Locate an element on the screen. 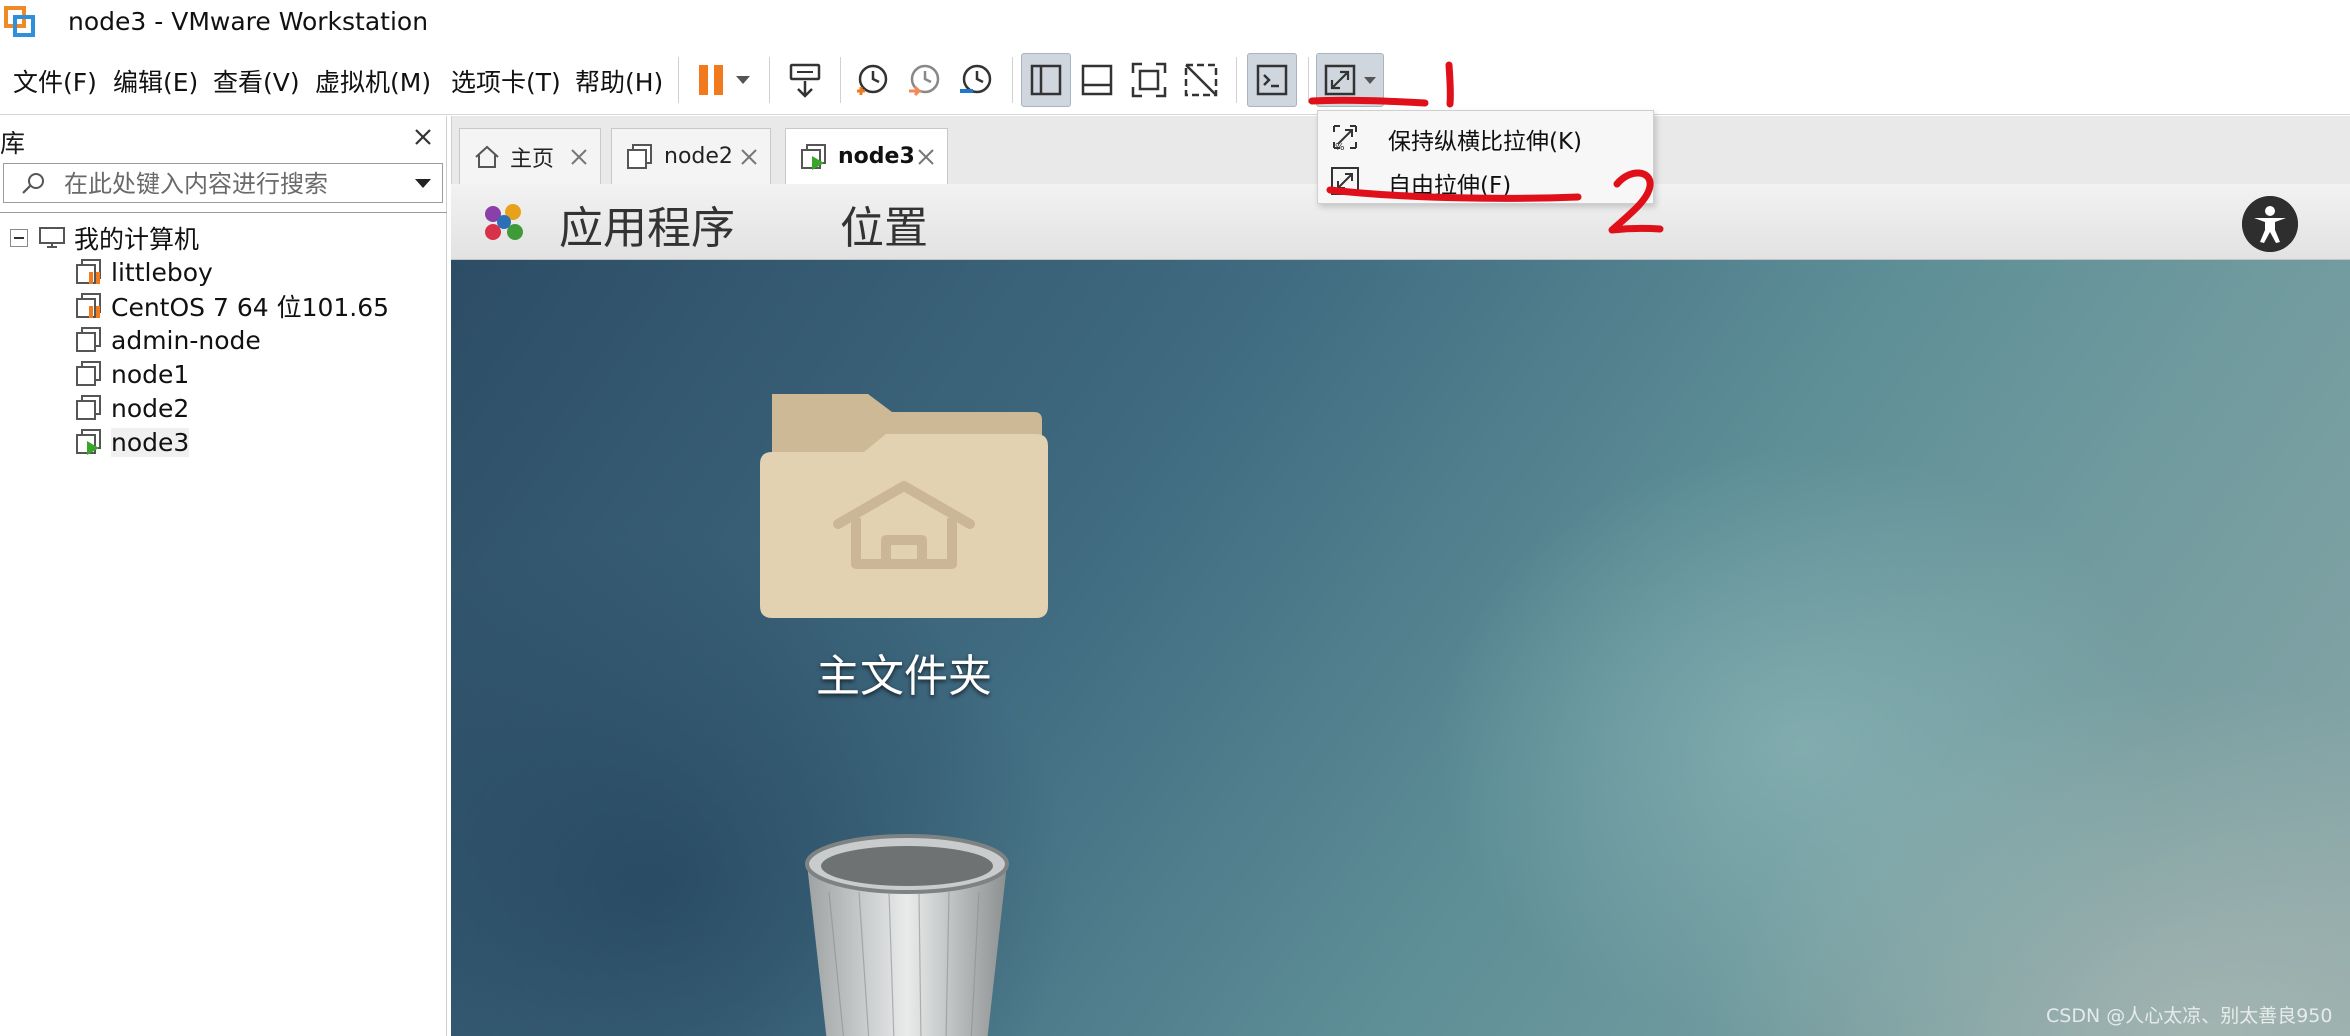 The width and height of the screenshot is (2350, 1036). tree-item-label: CentOS 7 64 位101.65 is located at coordinates (250, 307).